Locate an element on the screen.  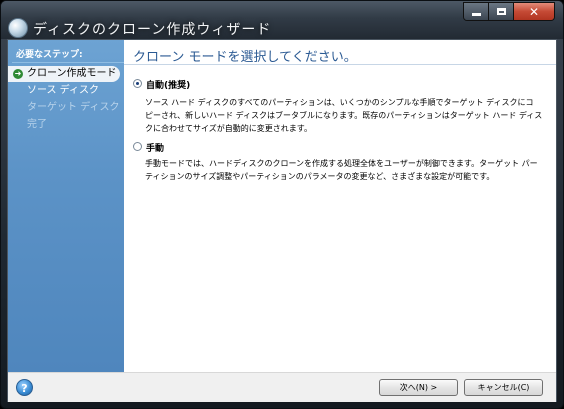
window-controls: ✕ is located at coordinates (509, 11).